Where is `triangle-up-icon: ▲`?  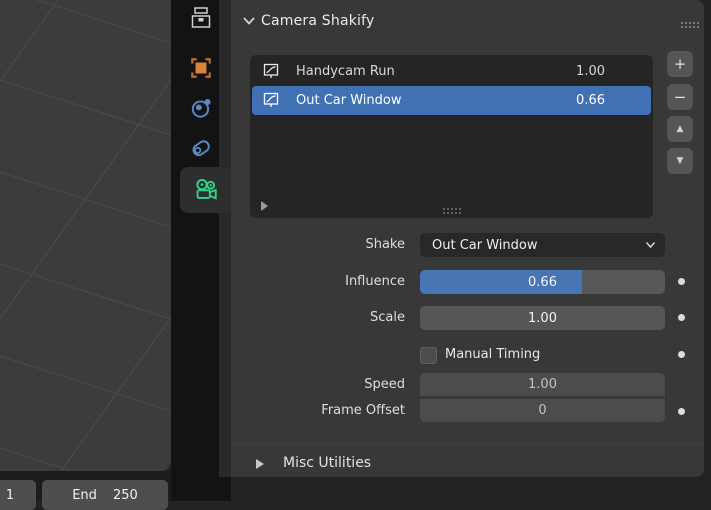
triangle-up-icon: ▲ is located at coordinates (680, 128).